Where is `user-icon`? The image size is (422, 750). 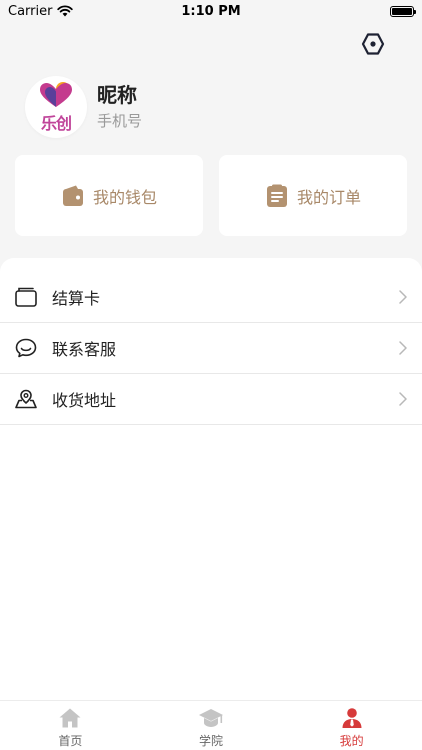 user-icon is located at coordinates (352, 718).